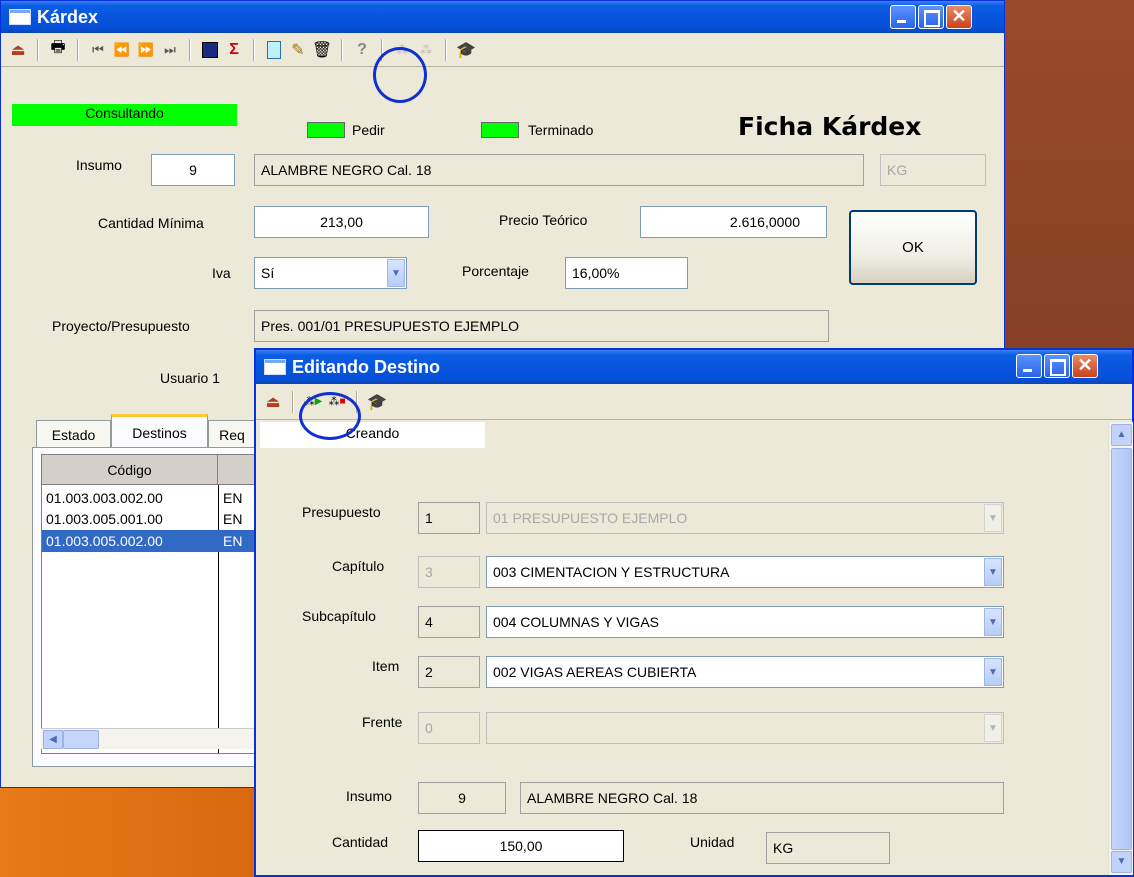 The width and height of the screenshot is (1134, 877). I want to click on sum-icon: Σ, so click(234, 50).